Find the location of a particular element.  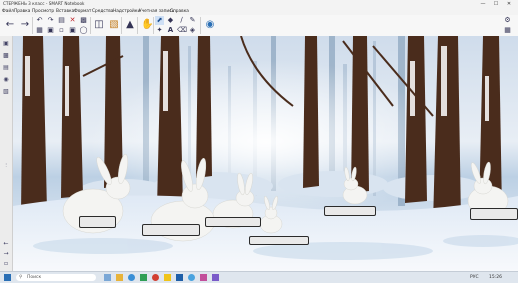

maximize-button: ☐ is located at coordinates (496, 4).